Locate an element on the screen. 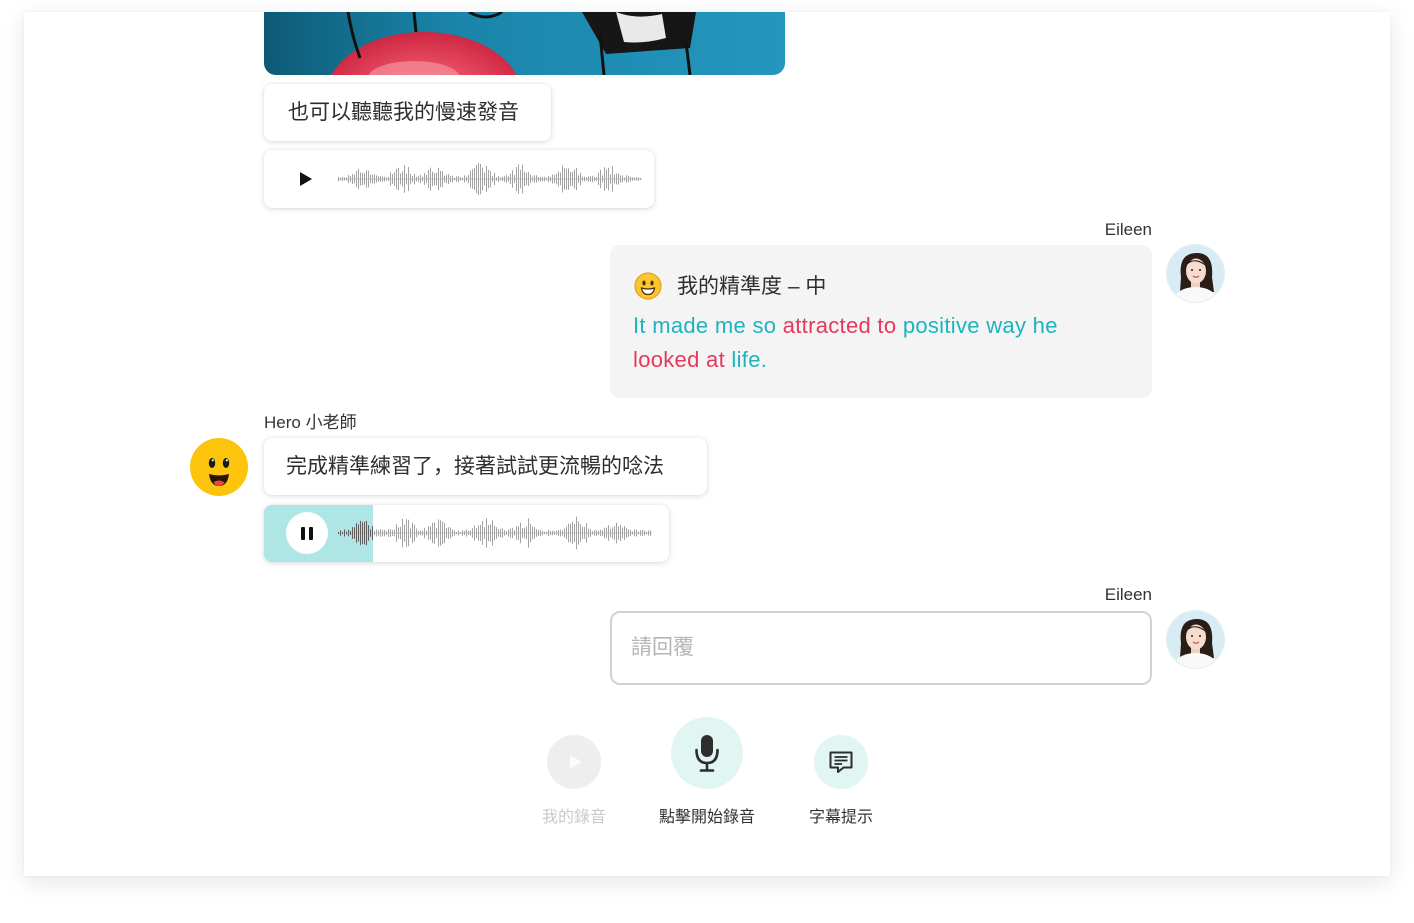 This screenshot has width=1414, height=923. sentence-segment: It made me so is located at coordinates (705, 325).